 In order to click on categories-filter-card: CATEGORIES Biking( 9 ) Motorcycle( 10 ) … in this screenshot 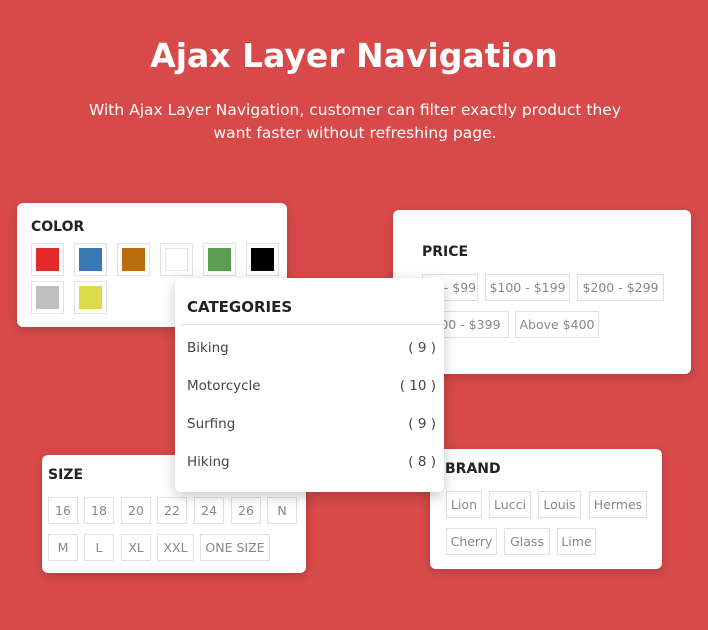, I will do `click(309, 385)`.